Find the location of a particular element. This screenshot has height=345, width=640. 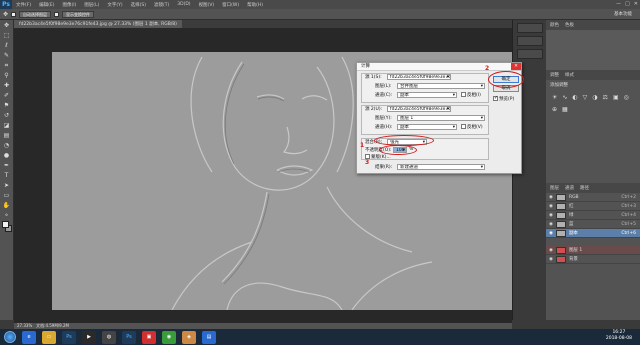

source2-layer-select: 图层 1 is located at coordinates (441, 118).